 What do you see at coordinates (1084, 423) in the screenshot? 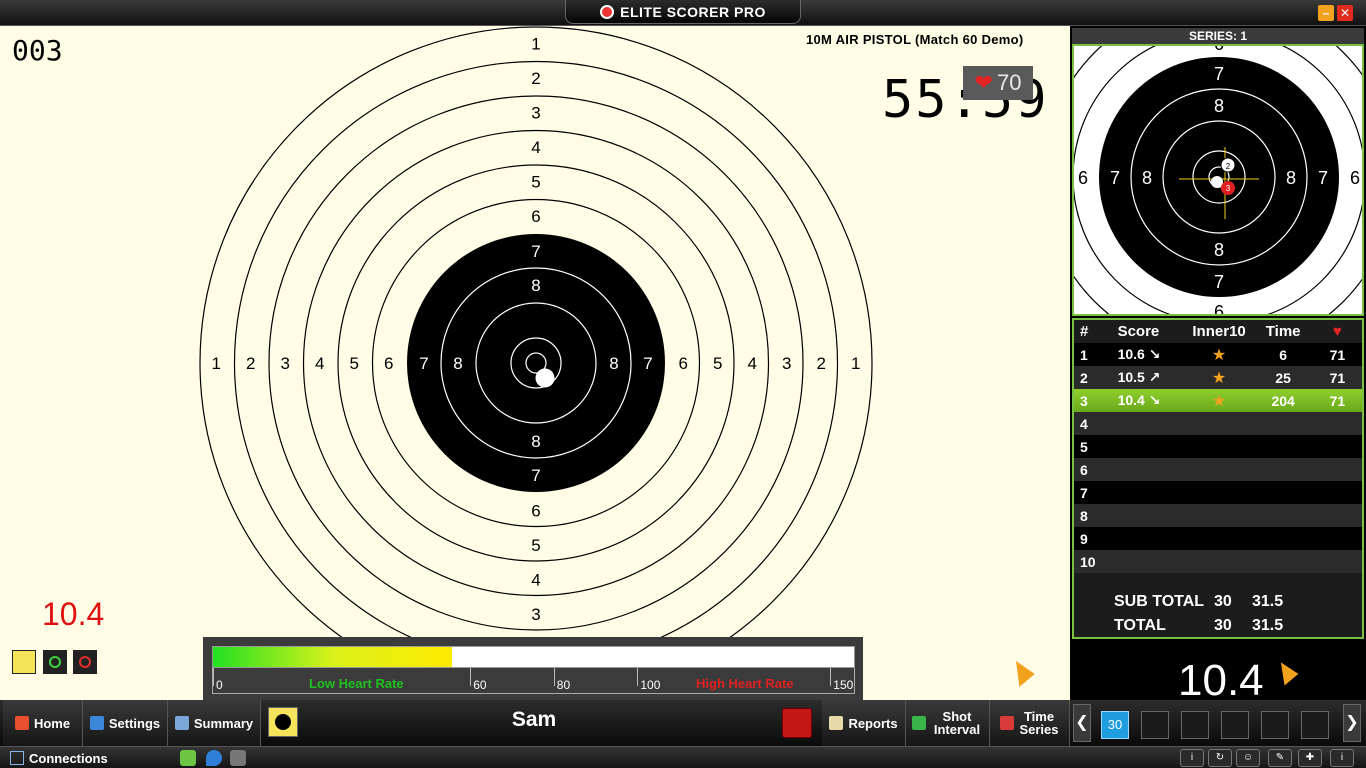
I see `row-number: 4` at bounding box center [1084, 423].